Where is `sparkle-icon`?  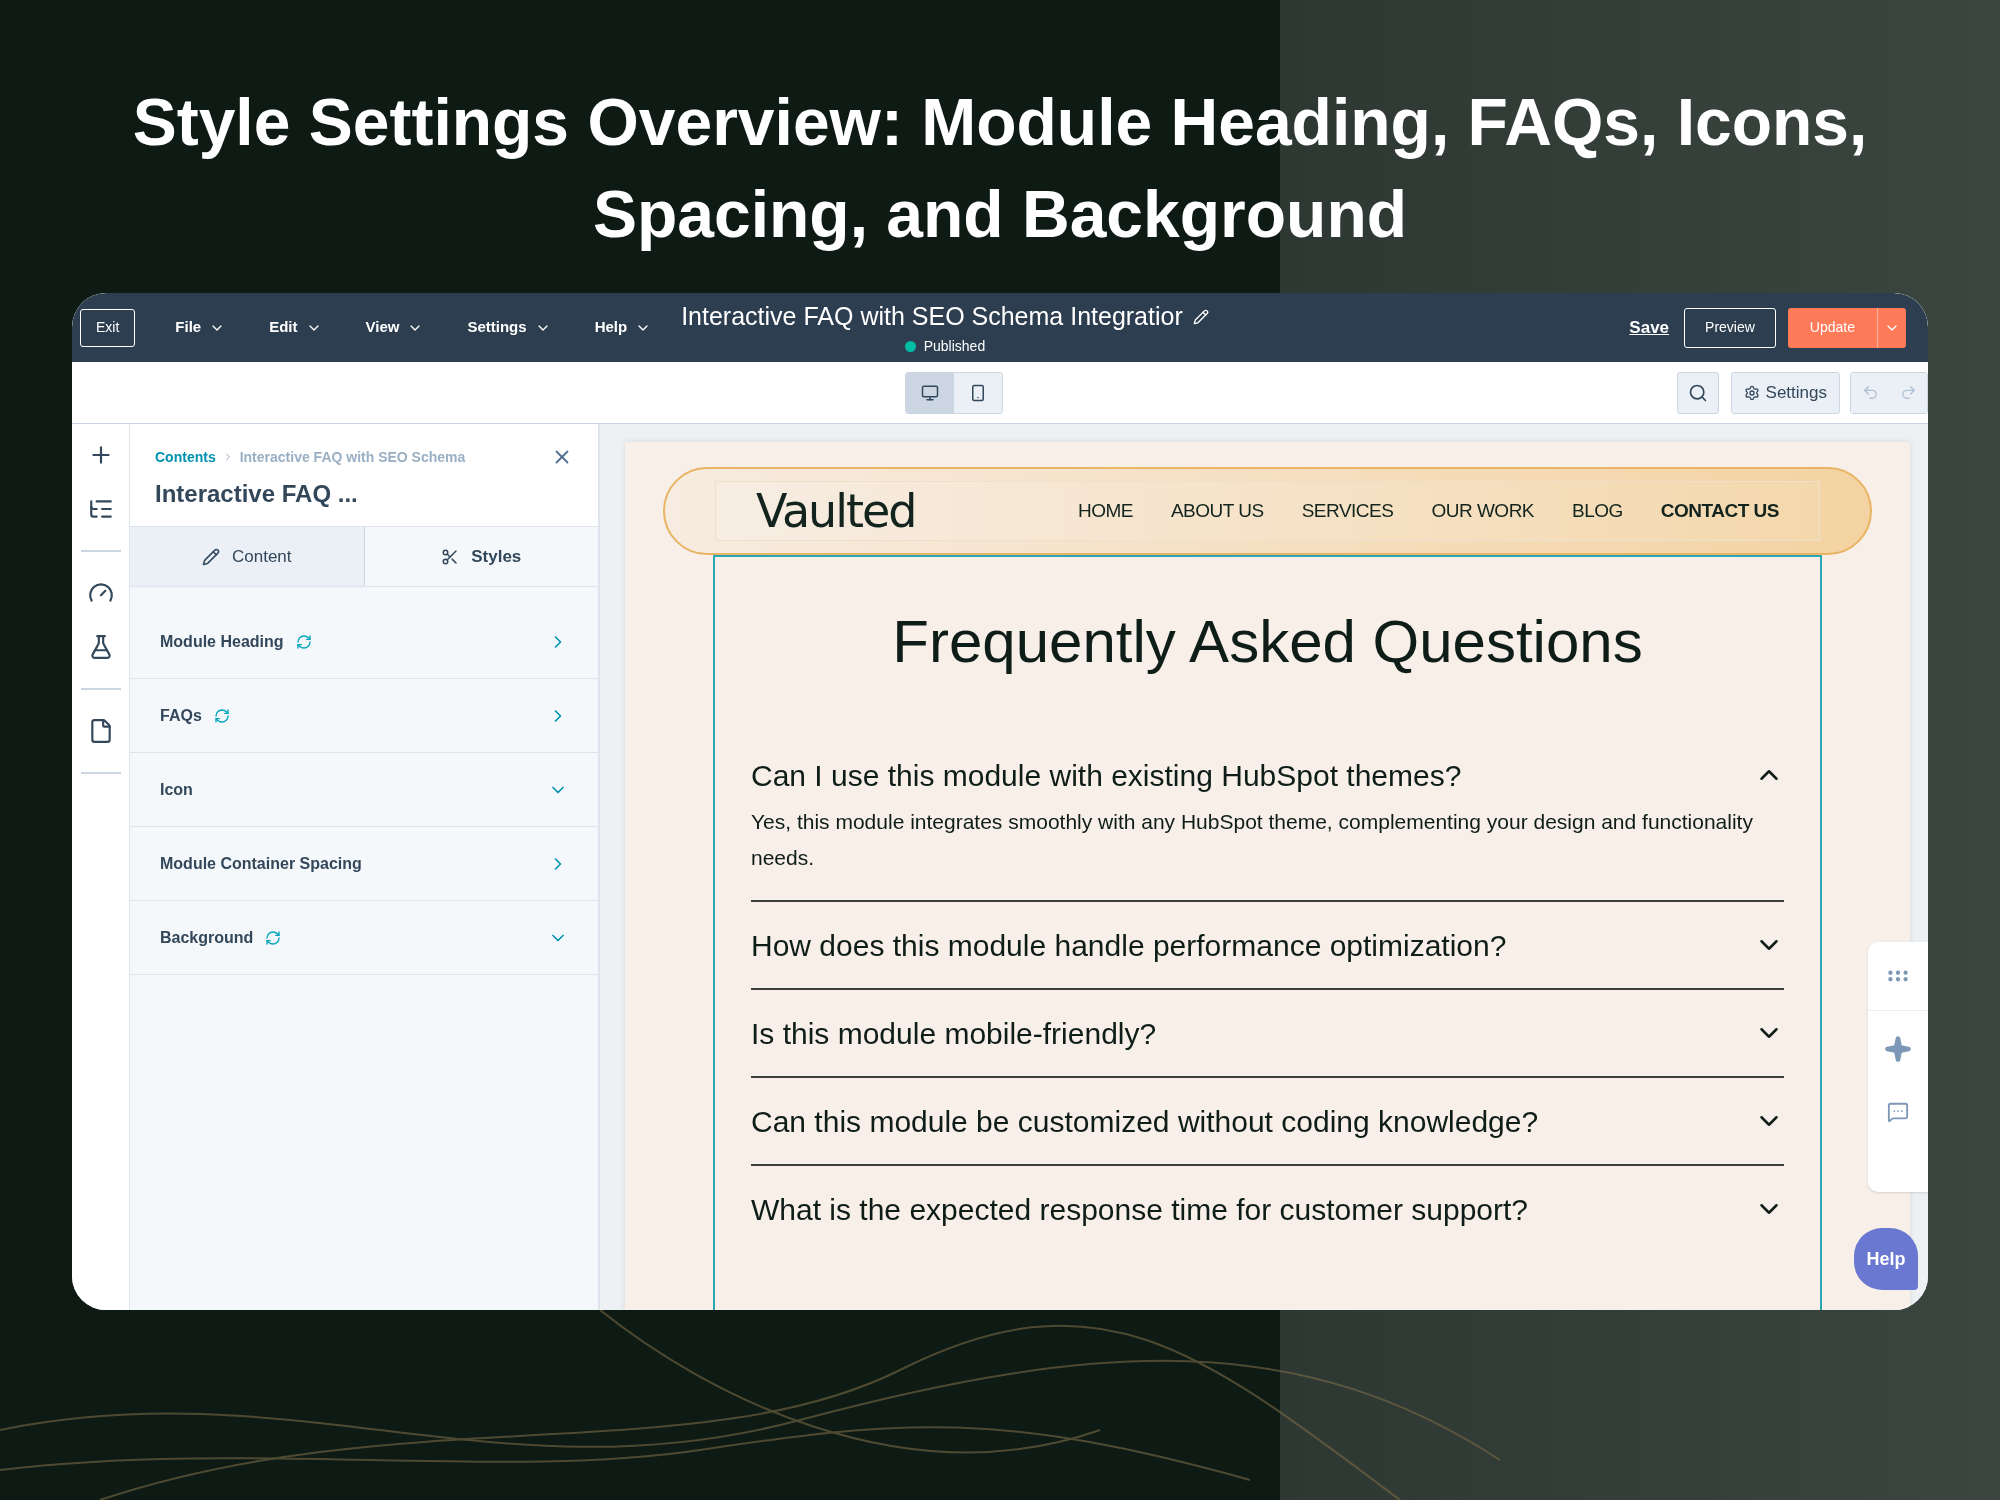
sparkle-icon is located at coordinates (1898, 1049).